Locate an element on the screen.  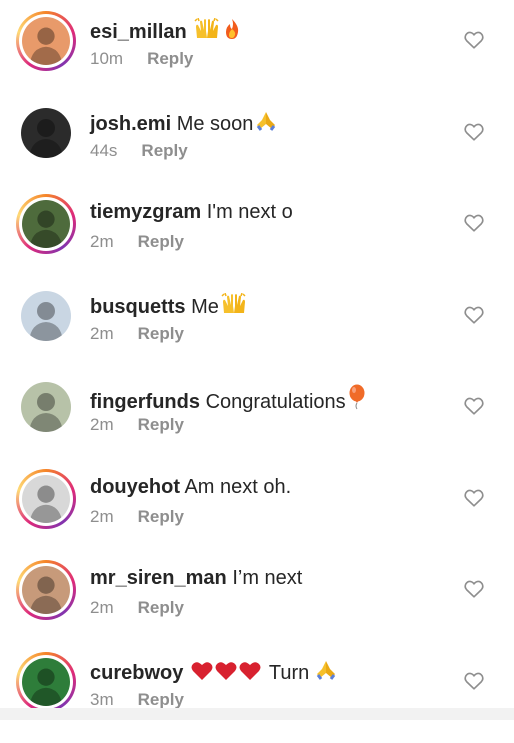
timestamp: 10m is located at coordinates (107, 58).